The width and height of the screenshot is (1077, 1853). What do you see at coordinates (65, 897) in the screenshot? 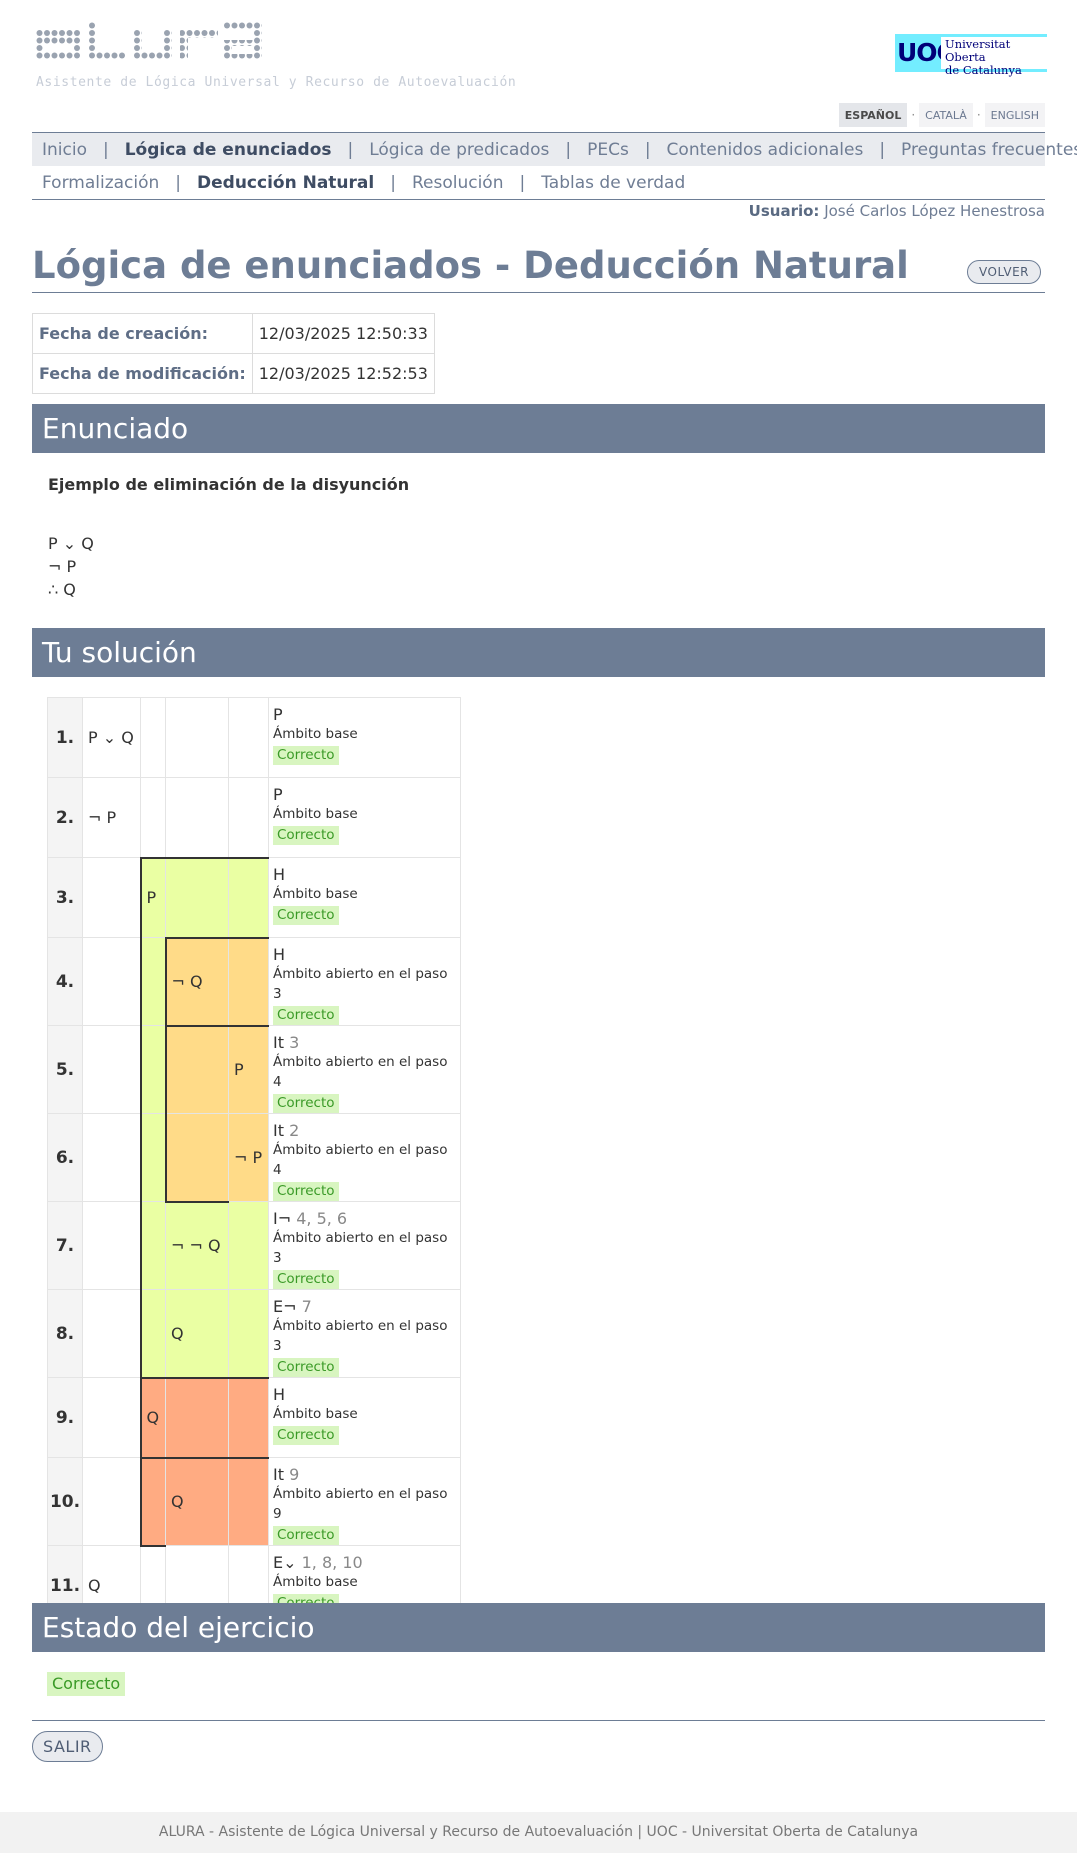
I see `step-number: 3.` at bounding box center [65, 897].